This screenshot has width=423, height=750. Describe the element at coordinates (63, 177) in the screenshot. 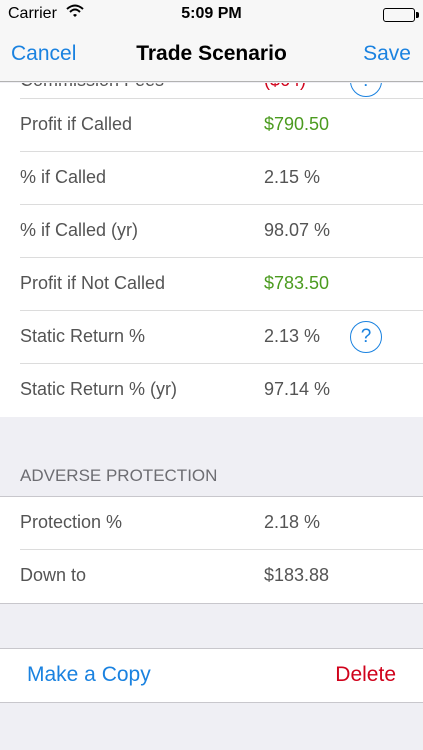

I see `row-label: % if Called` at that location.